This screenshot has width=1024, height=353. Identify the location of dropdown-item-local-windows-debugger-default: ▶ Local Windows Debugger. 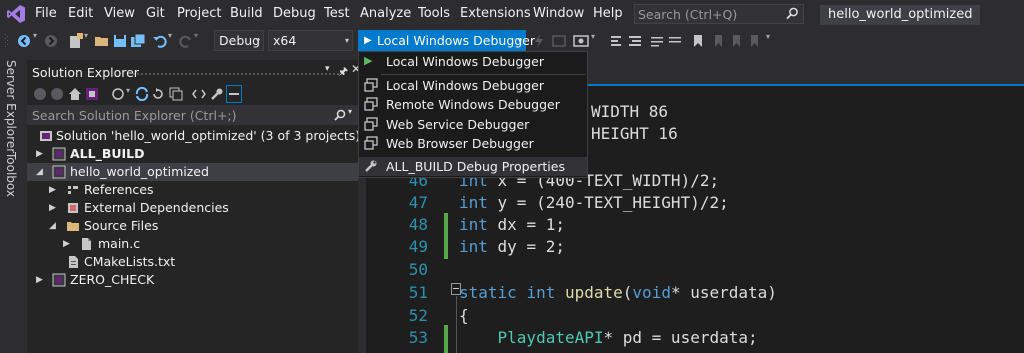
(473, 61).